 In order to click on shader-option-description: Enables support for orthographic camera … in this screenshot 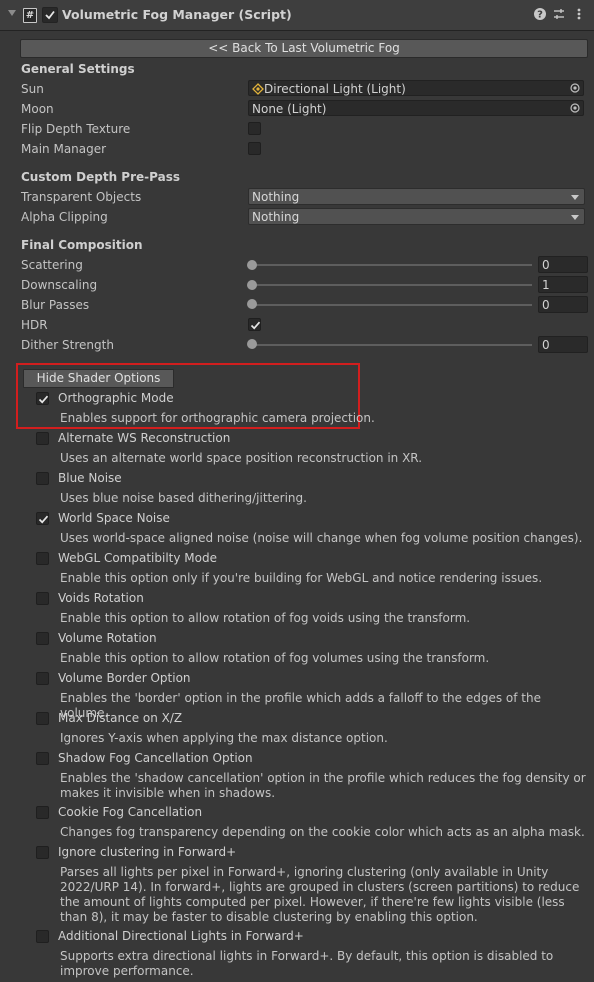, I will do `click(217, 418)`.